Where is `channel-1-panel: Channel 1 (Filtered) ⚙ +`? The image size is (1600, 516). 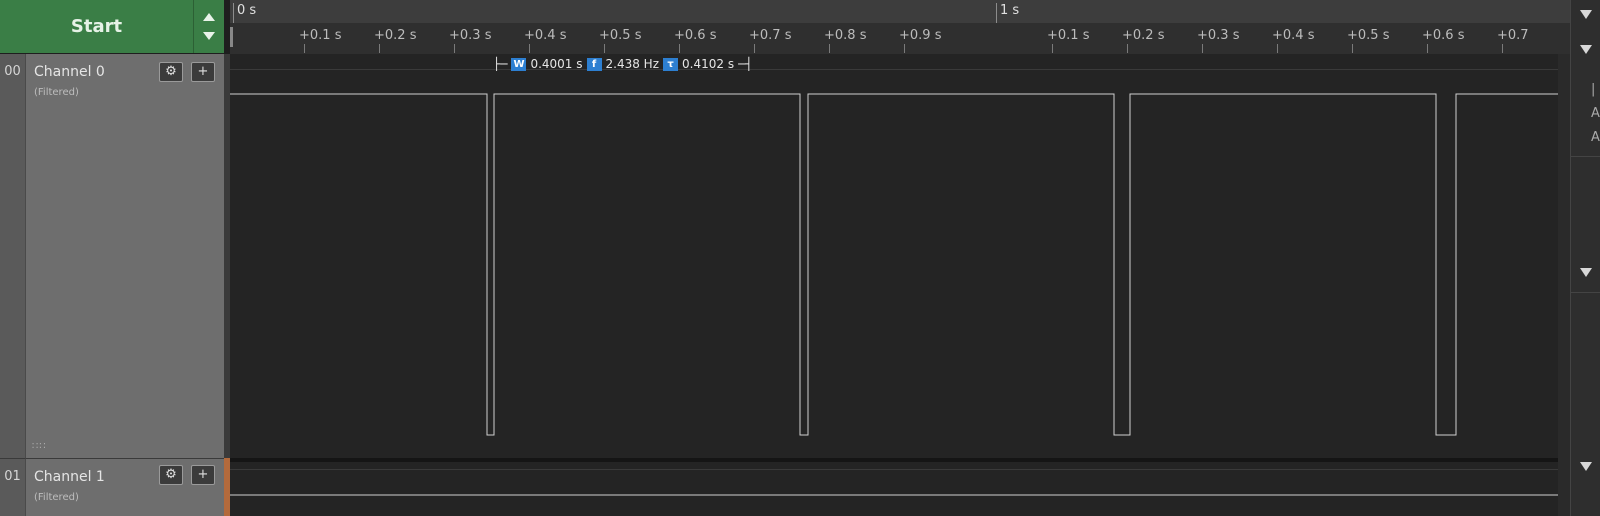
channel-1-panel: Channel 1 (Filtered) ⚙ + is located at coordinates (125, 487).